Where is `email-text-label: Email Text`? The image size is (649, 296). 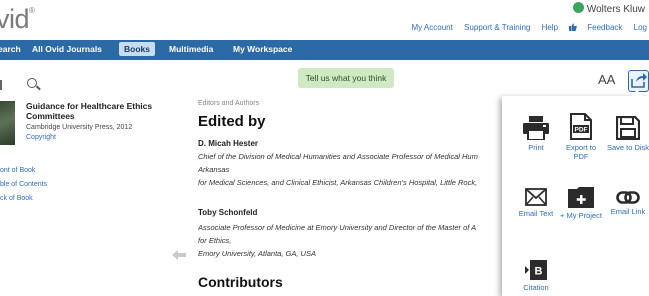
email-text-label: Email Text is located at coordinates (536, 213).